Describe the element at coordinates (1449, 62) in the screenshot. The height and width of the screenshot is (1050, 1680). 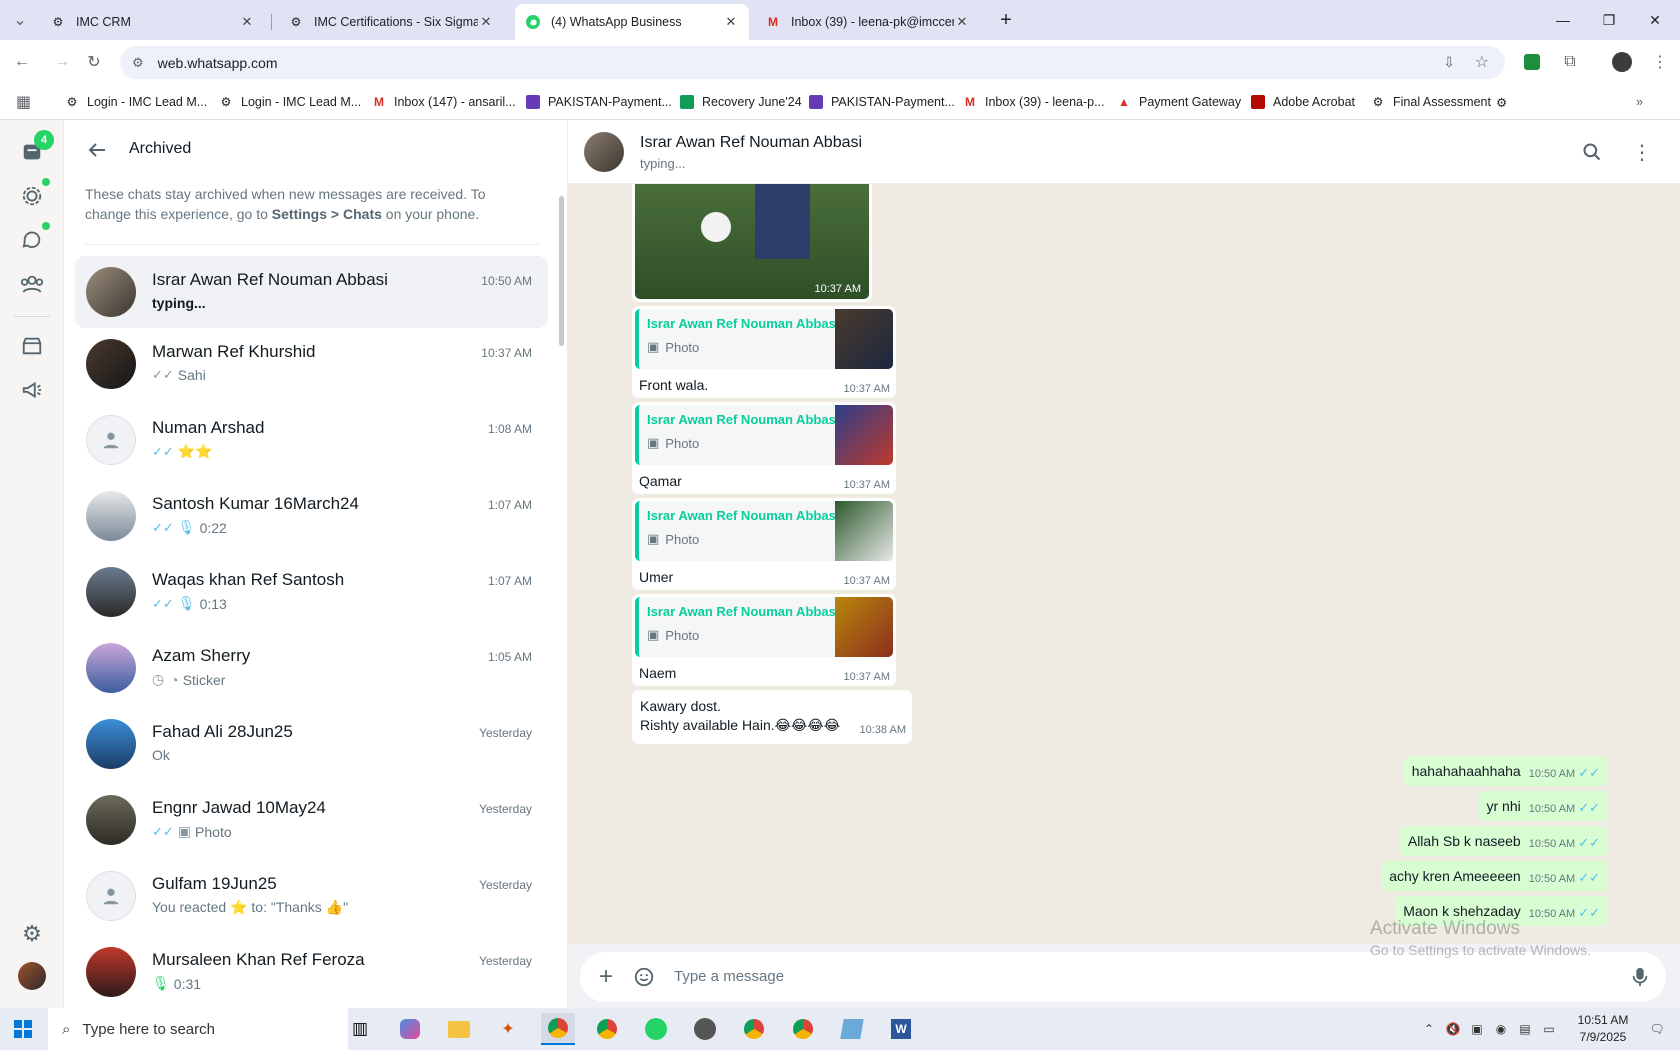
I see `install-app-icon: ⇩` at that location.